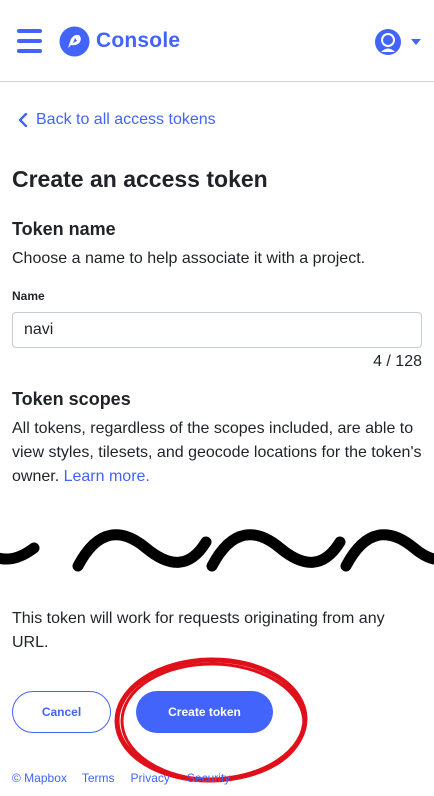 Image resolution: width=434 pixels, height=796 pixels. I want to click on back-to-tokens-link: Back to all access tokens, so click(117, 120).